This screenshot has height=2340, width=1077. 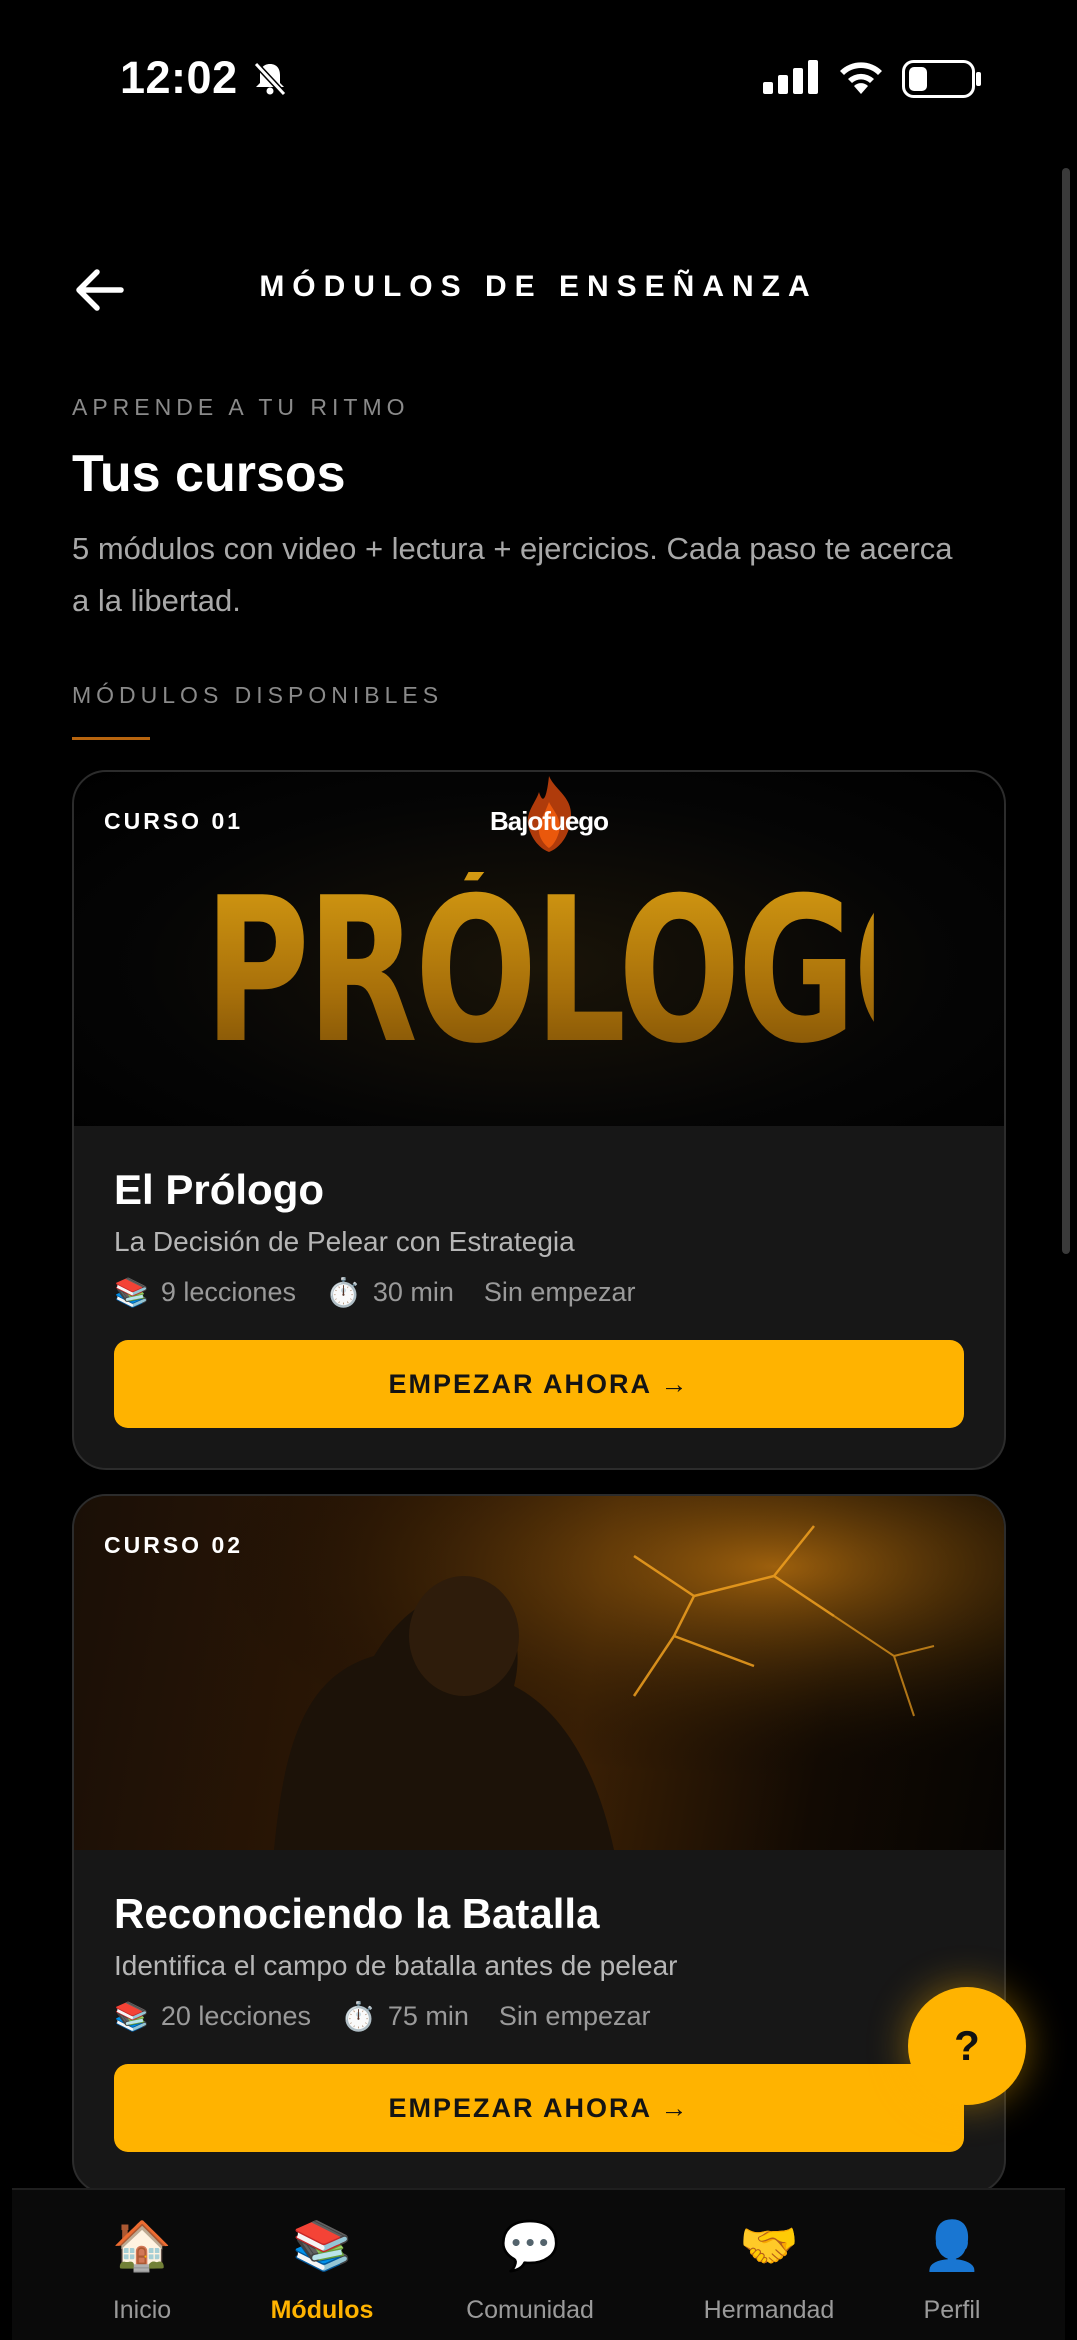 I want to click on course-number: CURSO 02, so click(x=174, y=1545).